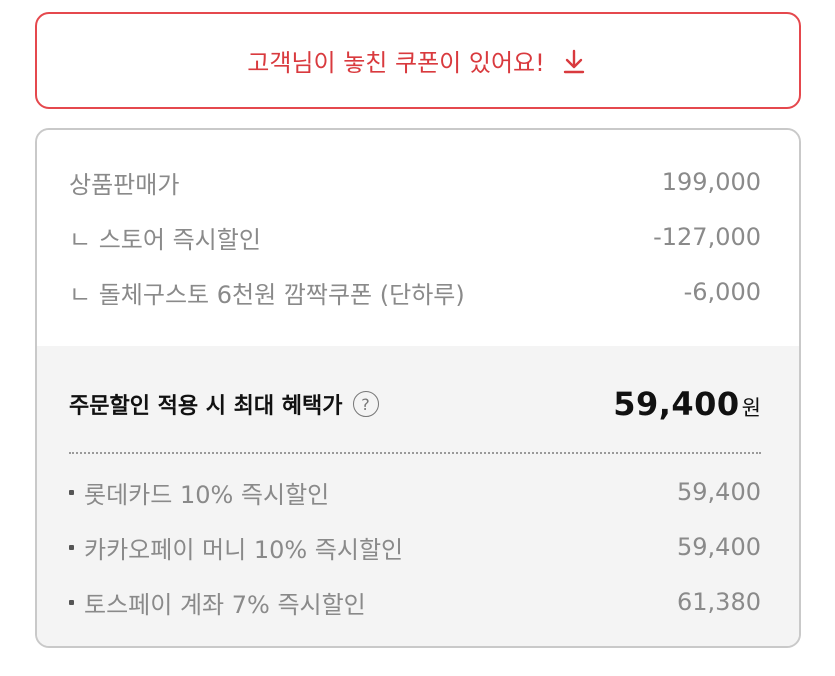 The image size is (835, 676). Describe the element at coordinates (207, 494) in the screenshot. I see `card-discount-label: 롯데카드 10% 즉시할인` at that location.